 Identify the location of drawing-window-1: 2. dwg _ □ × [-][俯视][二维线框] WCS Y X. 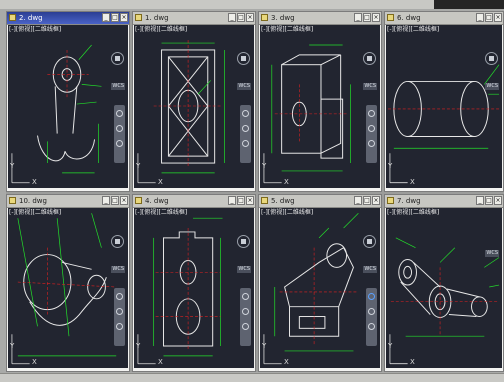
(68, 101).